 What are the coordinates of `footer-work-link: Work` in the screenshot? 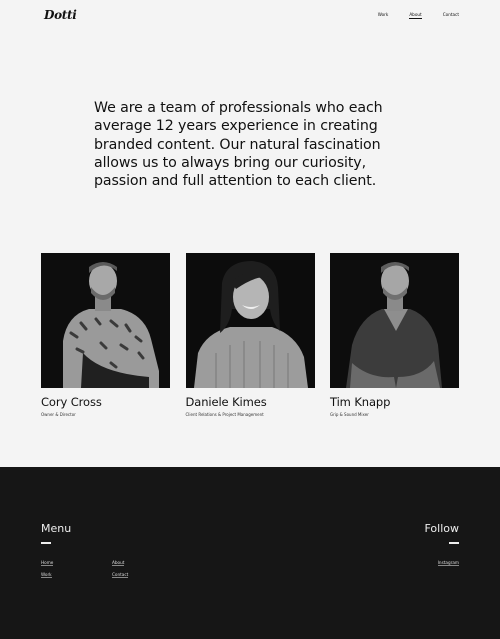 It's located at (46, 575).